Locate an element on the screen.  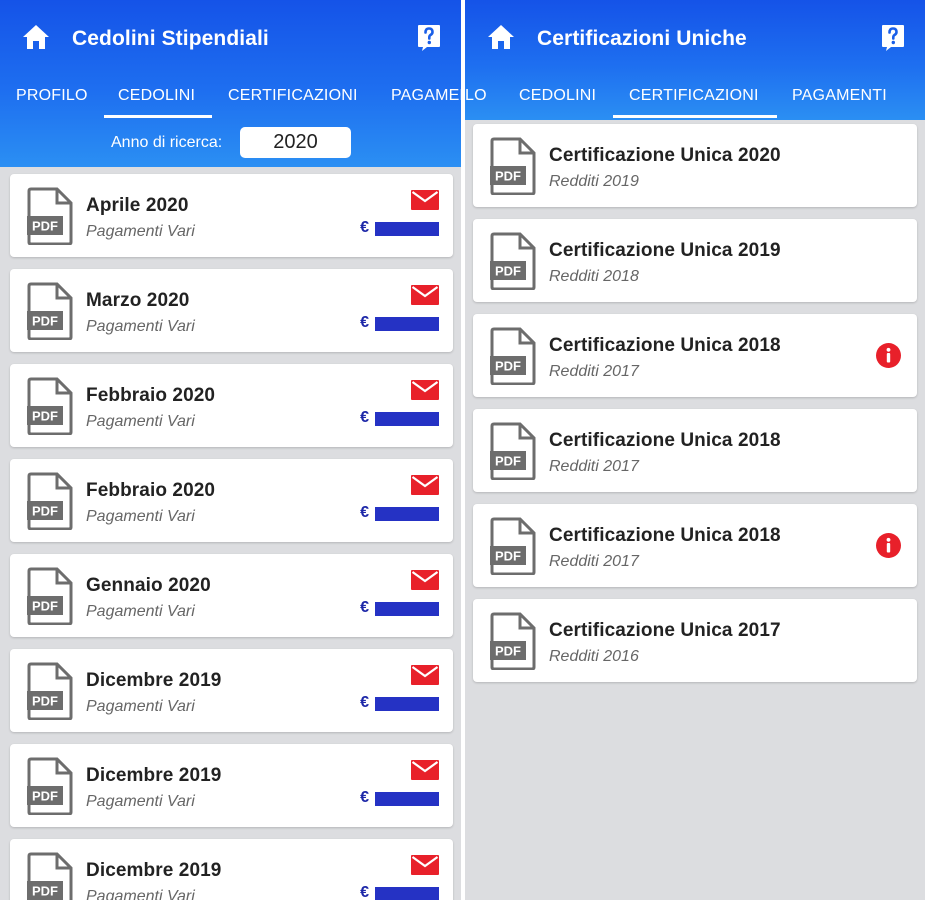
tab-profilo: LO is located at coordinates (476, 96).